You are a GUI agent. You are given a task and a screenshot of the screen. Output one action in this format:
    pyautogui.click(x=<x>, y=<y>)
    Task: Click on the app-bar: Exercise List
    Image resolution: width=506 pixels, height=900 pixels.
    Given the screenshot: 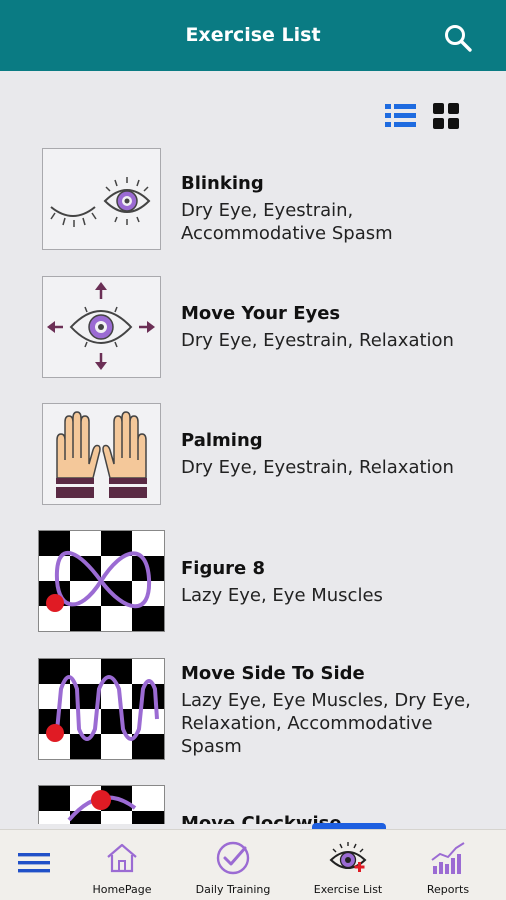 What is the action you would take?
    pyautogui.click(x=253, y=35)
    